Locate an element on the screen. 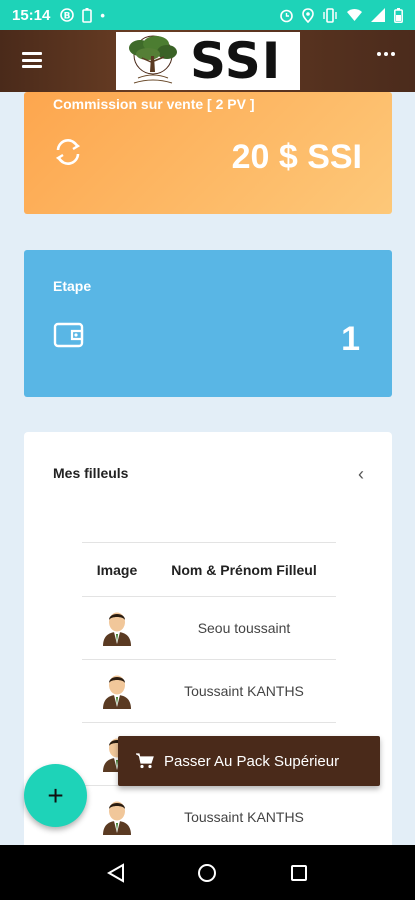 The image size is (415, 900). wallet-icon is located at coordinates (68, 335).